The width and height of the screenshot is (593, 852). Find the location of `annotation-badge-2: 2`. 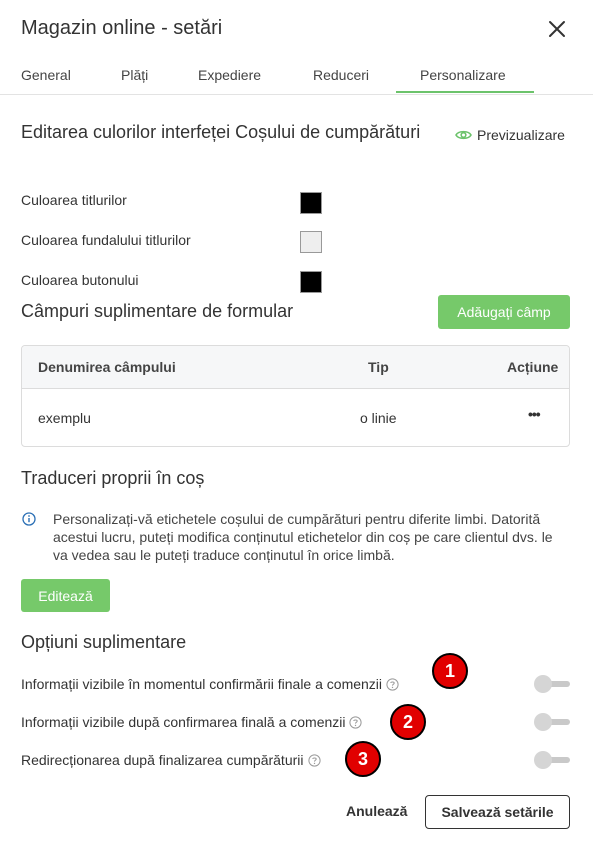

annotation-badge-2: 2 is located at coordinates (408, 722).